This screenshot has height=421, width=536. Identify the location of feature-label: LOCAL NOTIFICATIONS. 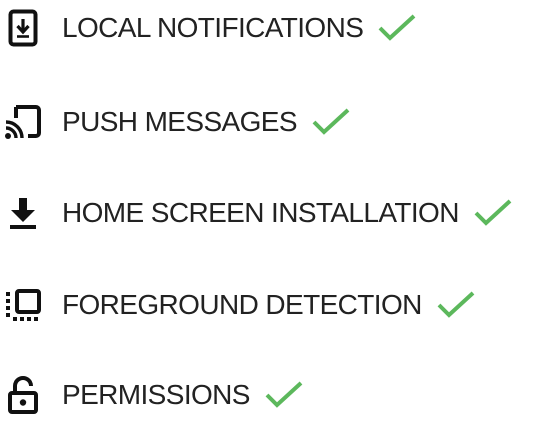
(213, 27).